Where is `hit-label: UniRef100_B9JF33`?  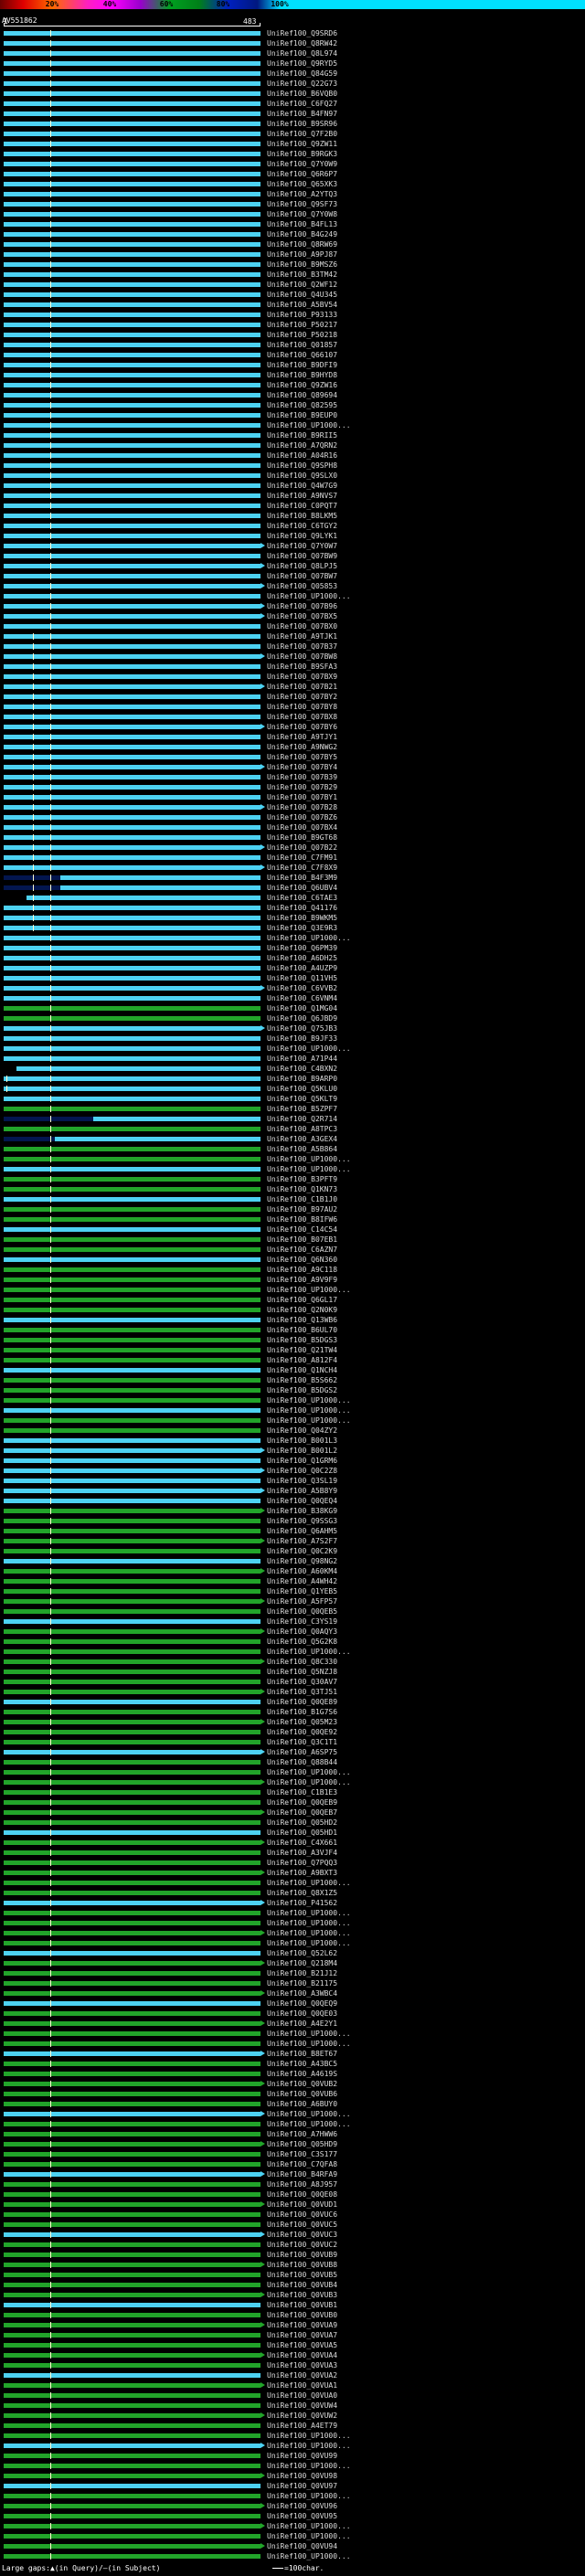 hit-label: UniRef100_B9JF33 is located at coordinates (426, 1039).